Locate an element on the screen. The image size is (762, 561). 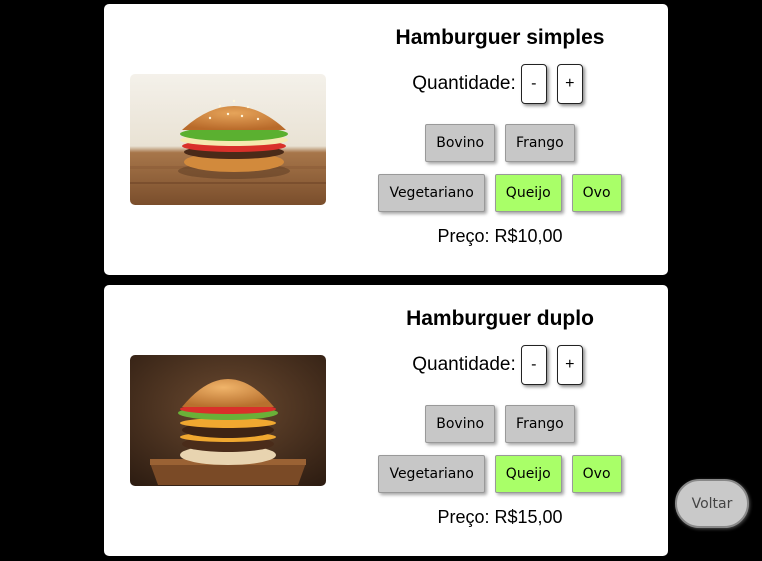
product-price: Preço: R$10,00 is located at coordinates (500, 236).